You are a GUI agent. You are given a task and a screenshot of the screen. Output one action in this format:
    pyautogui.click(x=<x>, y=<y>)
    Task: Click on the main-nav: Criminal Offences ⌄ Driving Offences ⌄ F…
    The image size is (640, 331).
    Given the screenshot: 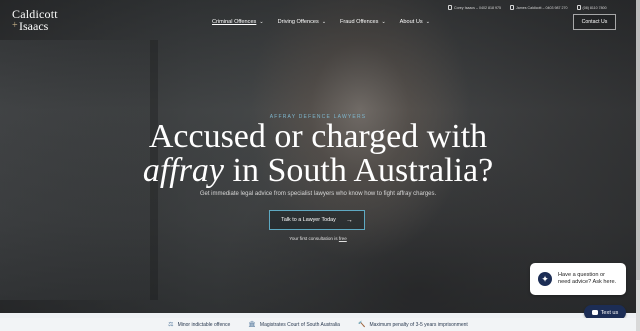 What is the action you would take?
    pyautogui.click(x=321, y=22)
    